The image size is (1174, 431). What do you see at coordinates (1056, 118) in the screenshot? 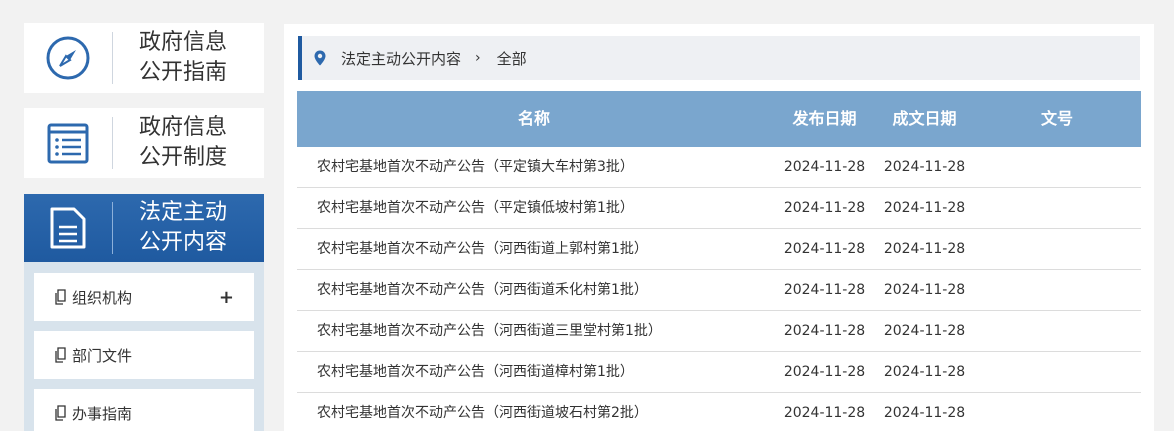
I see `column-header-doc-number: 文号` at bounding box center [1056, 118].